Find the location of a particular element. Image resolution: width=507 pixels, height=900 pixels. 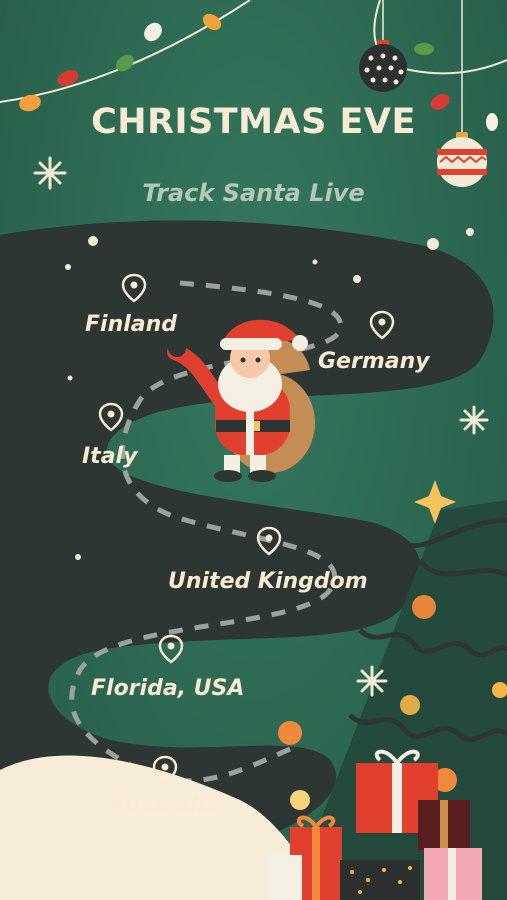

page-title: CHRISTMAS EVE is located at coordinates (253, 122).